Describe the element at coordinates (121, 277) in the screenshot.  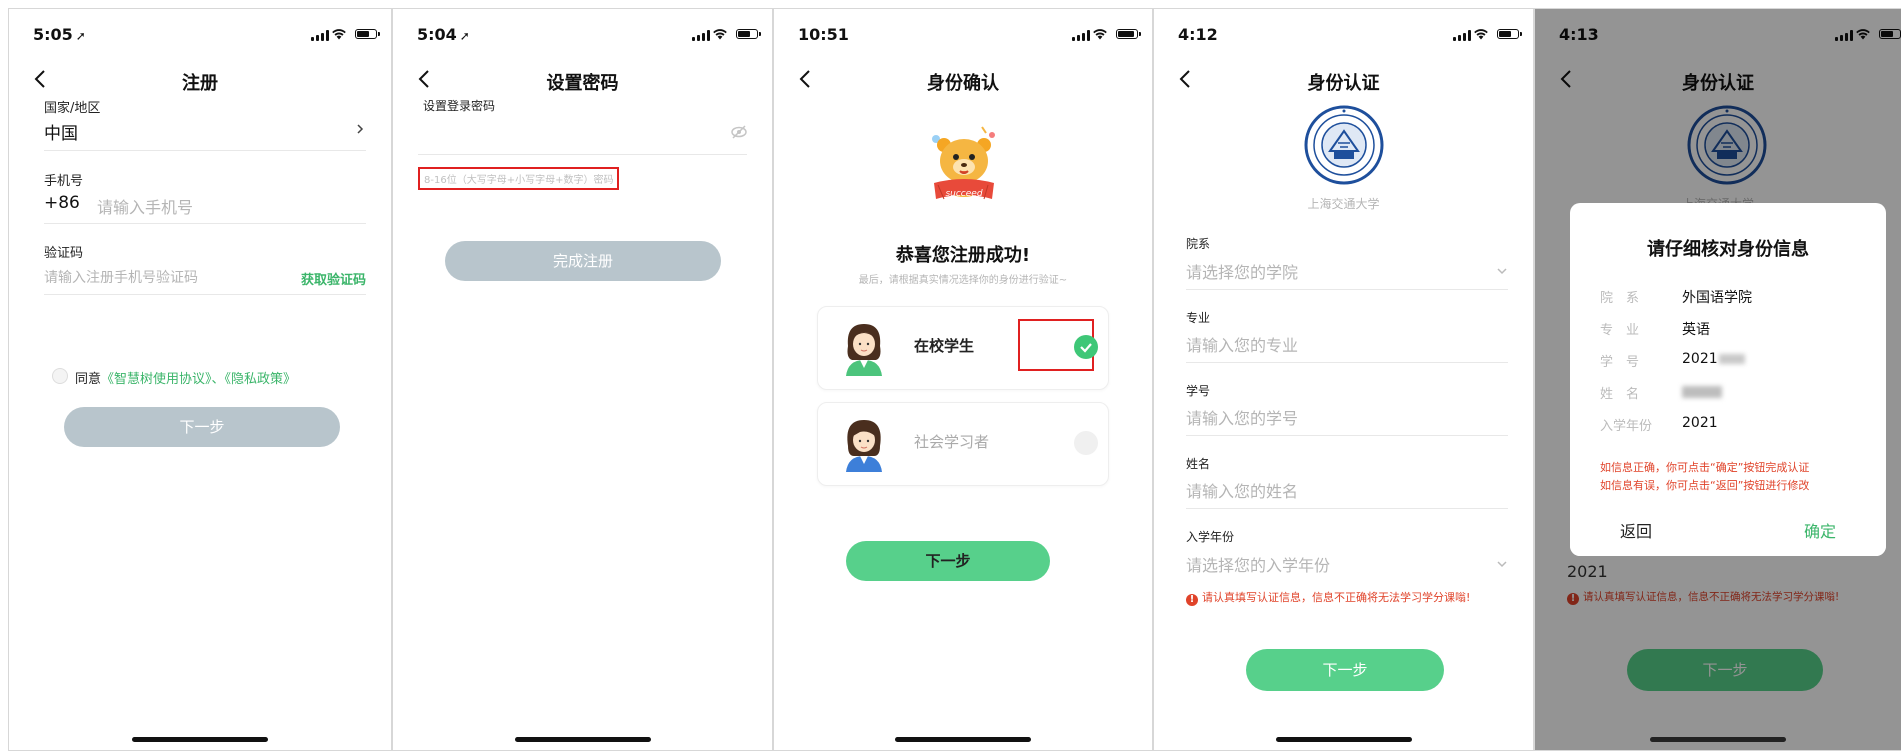
I see `code-input: 请输入注册手机号验证码` at that location.